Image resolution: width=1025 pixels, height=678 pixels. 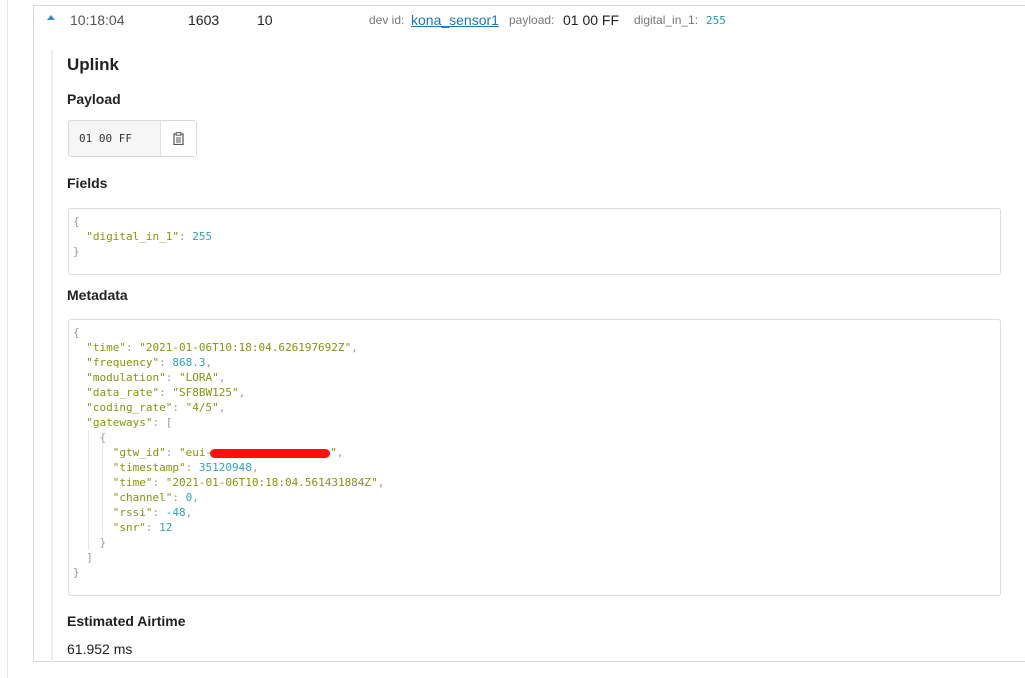 I want to click on fields-heading: Fields, so click(x=87, y=183).